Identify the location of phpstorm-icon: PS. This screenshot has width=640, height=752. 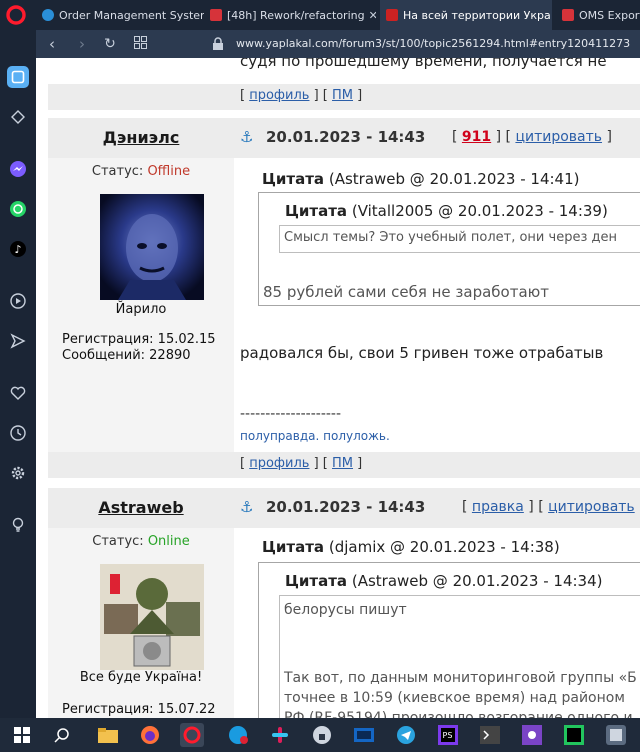
(448, 735).